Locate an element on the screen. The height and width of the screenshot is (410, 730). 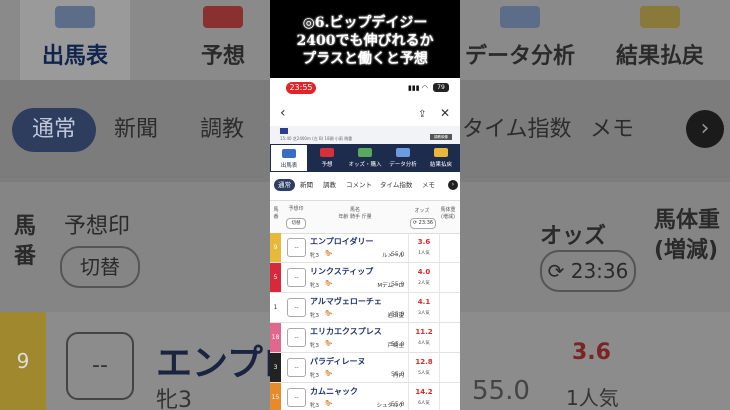
header-horse-name: 馬名 年齢 騎手 斤量 is located at coordinates (355, 213).